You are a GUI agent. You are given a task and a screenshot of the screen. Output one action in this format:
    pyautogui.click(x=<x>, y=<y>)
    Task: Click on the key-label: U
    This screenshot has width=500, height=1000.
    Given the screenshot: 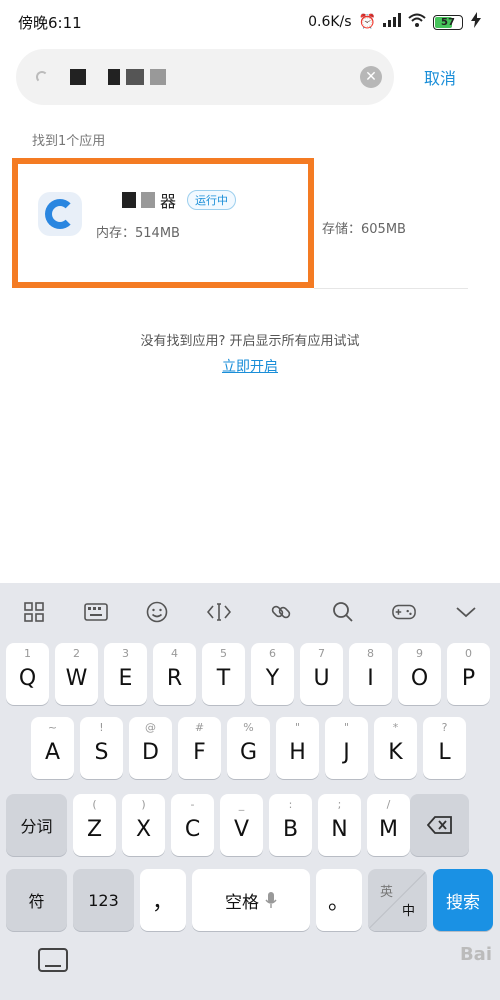 What is the action you would take?
    pyautogui.click(x=321, y=678)
    